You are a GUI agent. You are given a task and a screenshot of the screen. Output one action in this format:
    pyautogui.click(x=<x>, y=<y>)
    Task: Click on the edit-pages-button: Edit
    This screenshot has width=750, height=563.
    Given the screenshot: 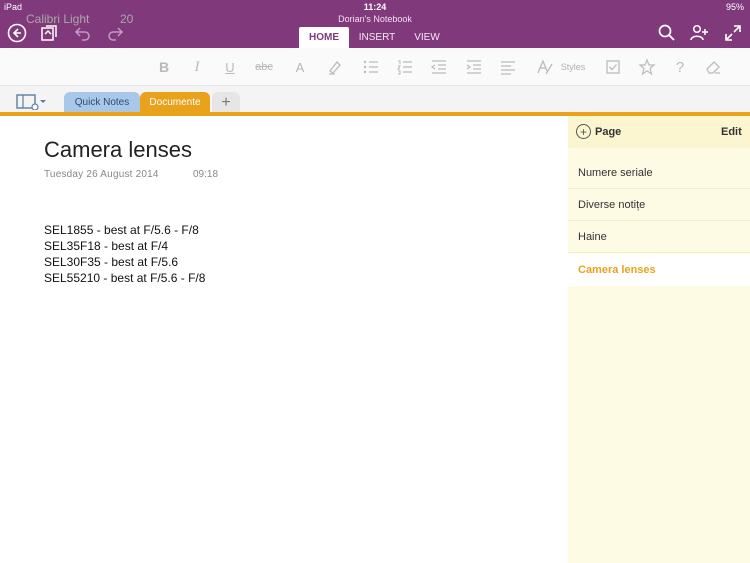 What is the action you would take?
    pyautogui.click(x=731, y=132)
    